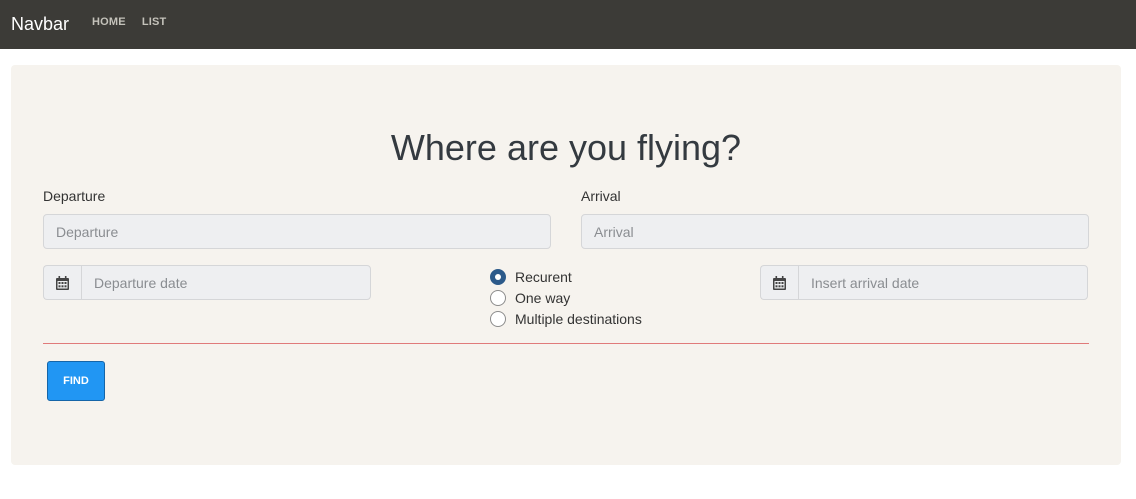 The width and height of the screenshot is (1136, 499). What do you see at coordinates (835, 231) in the screenshot?
I see `arrival-input` at bounding box center [835, 231].